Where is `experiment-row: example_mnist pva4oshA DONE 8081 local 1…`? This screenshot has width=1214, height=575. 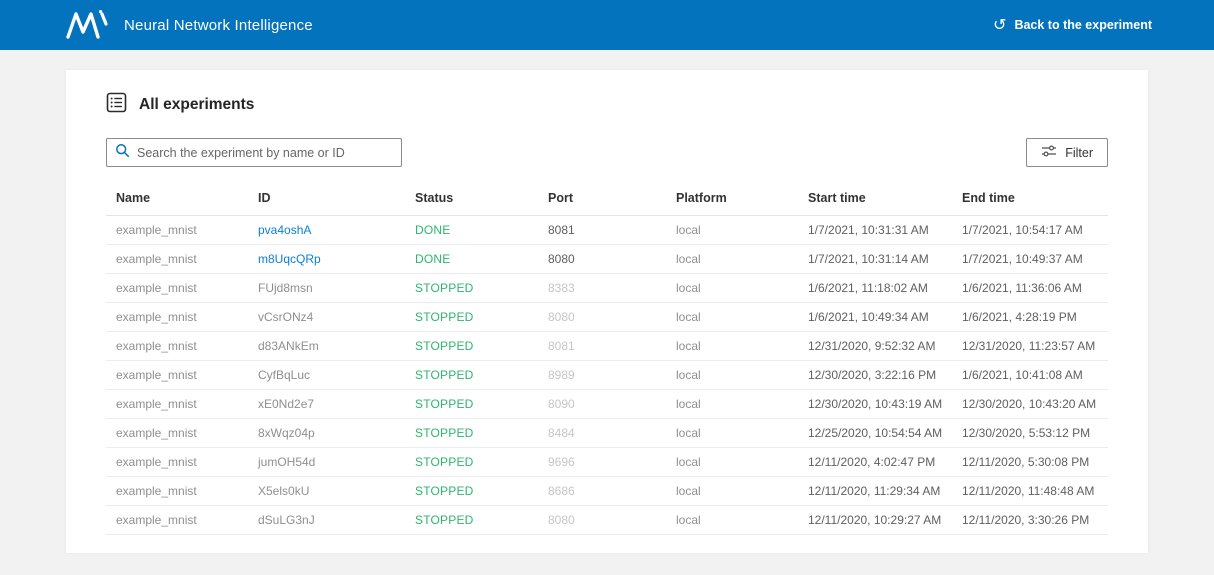
experiment-row: example_mnist pva4oshA DONE 8081 local 1… is located at coordinates (607, 230).